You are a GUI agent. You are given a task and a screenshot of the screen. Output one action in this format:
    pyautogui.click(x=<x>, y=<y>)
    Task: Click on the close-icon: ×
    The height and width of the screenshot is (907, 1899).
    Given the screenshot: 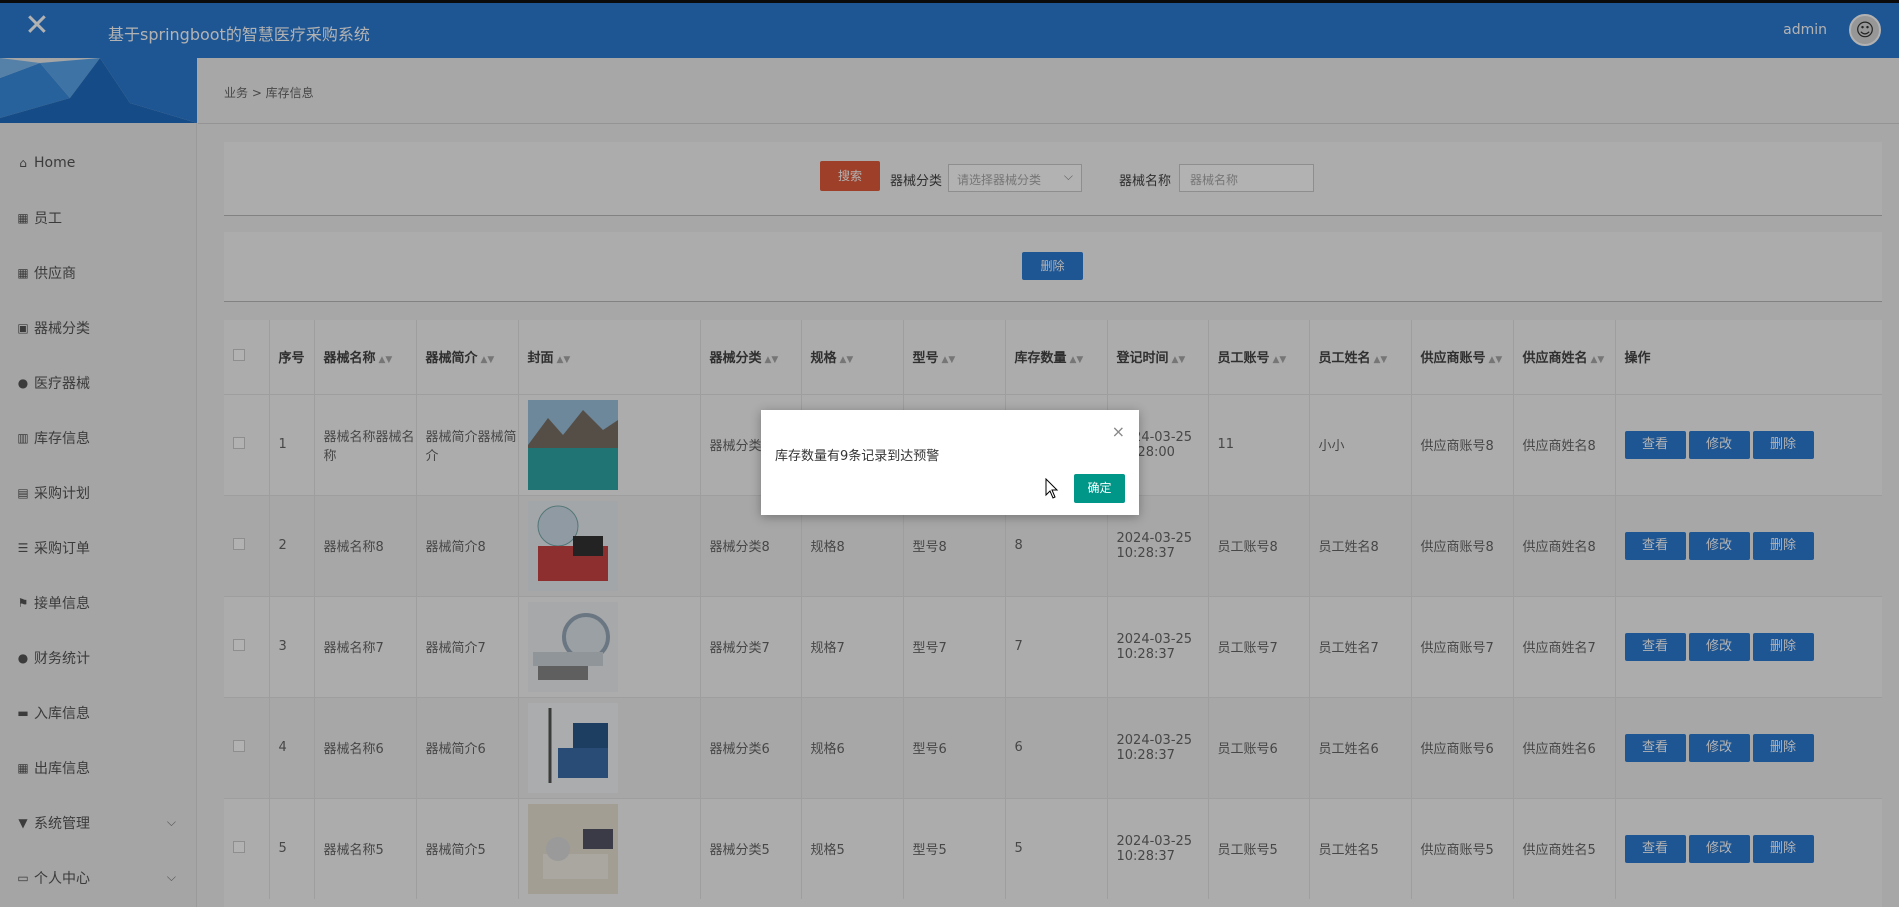 What is the action you would take?
    pyautogui.click(x=1118, y=431)
    